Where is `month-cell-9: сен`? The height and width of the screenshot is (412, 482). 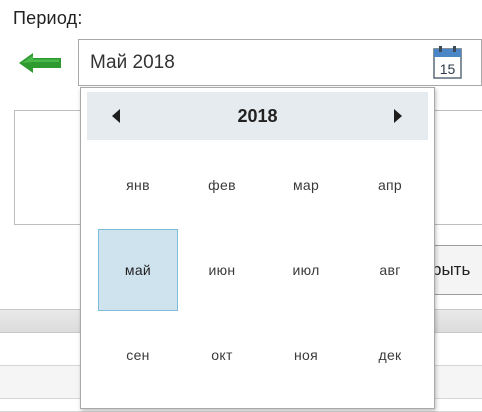
month-cell-9: сен is located at coordinates (138, 355).